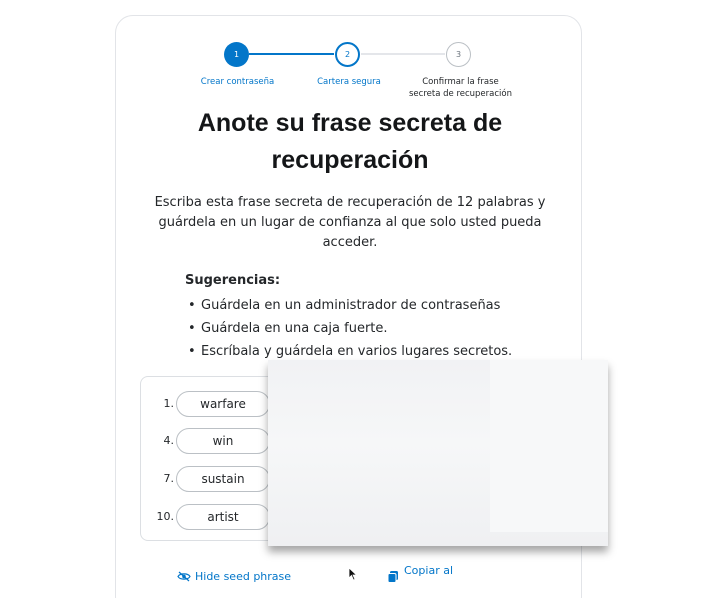 This screenshot has width=703, height=598. What do you see at coordinates (350, 142) in the screenshot?
I see `page-title: Anote su frase secreta de recuperación` at bounding box center [350, 142].